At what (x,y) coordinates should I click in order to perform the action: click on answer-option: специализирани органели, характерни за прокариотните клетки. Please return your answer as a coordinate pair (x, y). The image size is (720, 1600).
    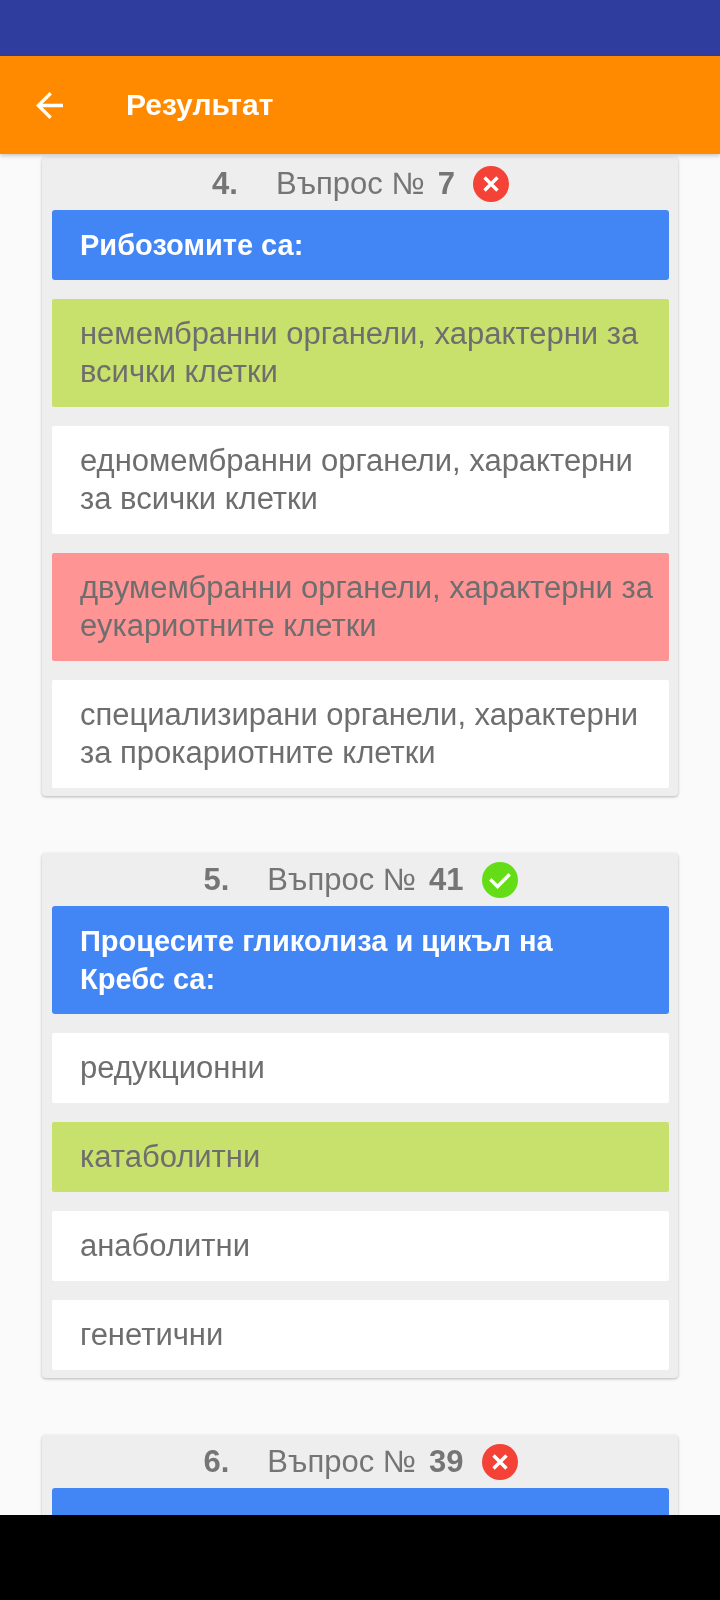
    Looking at the image, I should click on (360, 734).